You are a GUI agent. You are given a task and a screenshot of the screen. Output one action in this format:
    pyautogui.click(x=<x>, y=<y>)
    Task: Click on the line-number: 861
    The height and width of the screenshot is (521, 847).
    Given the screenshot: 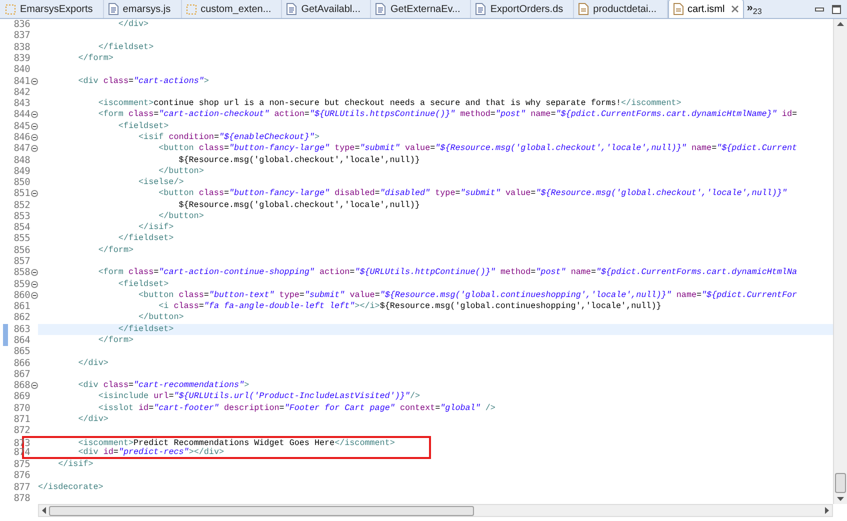 What is the action you would take?
    pyautogui.click(x=21, y=307)
    